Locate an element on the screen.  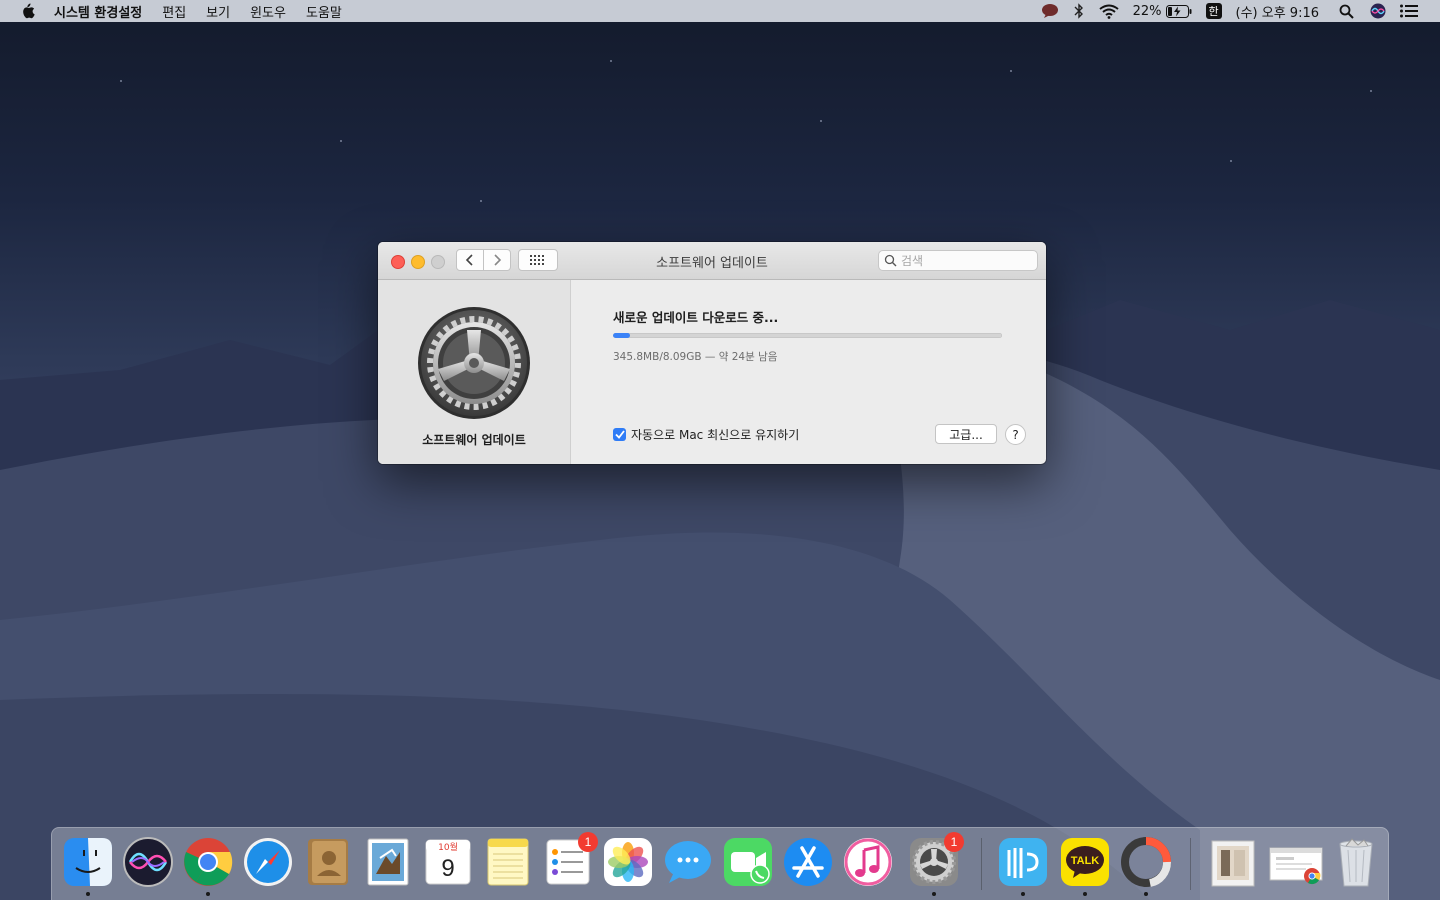
trash-can-icon is located at coordinates (1356, 862).